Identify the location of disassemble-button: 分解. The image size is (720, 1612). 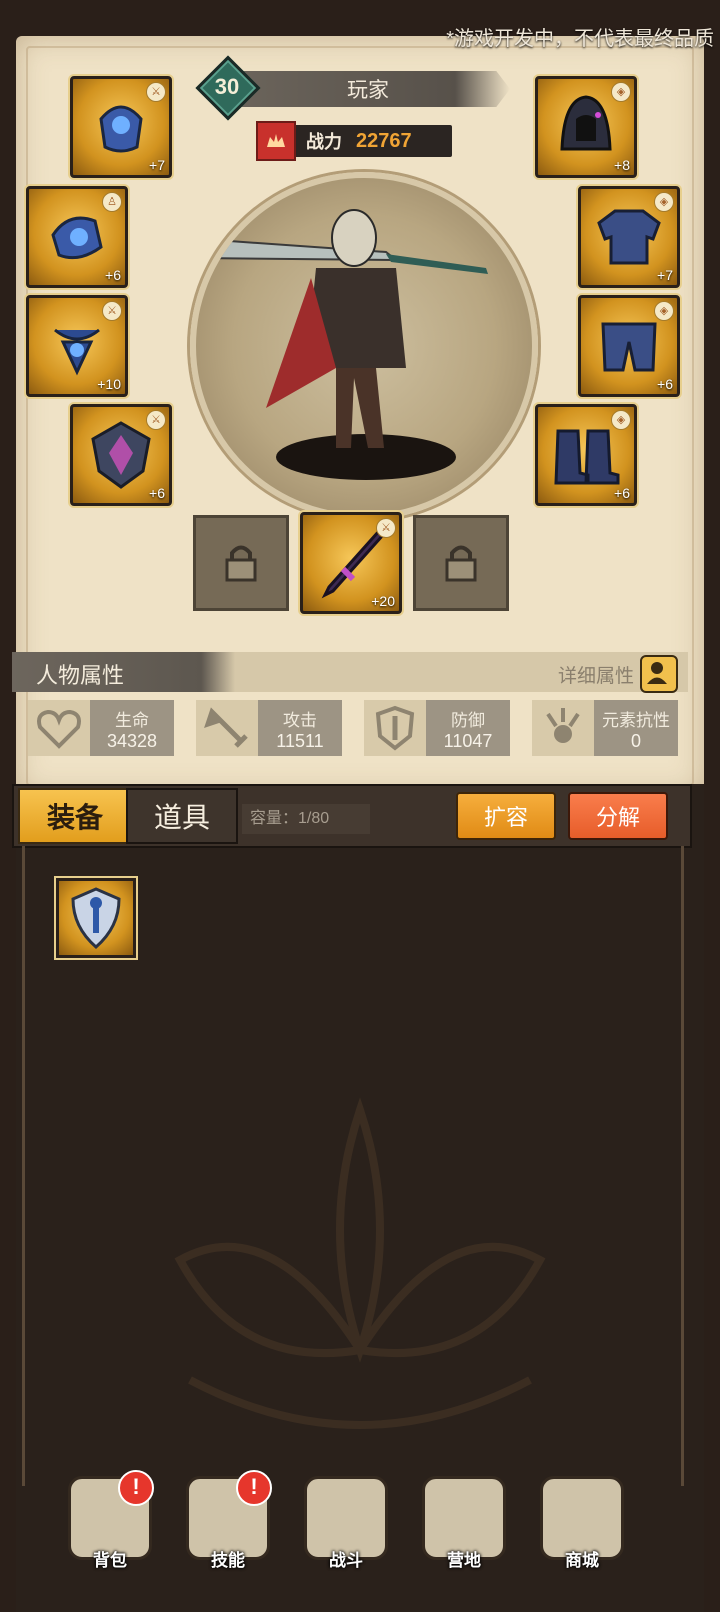
(618, 816).